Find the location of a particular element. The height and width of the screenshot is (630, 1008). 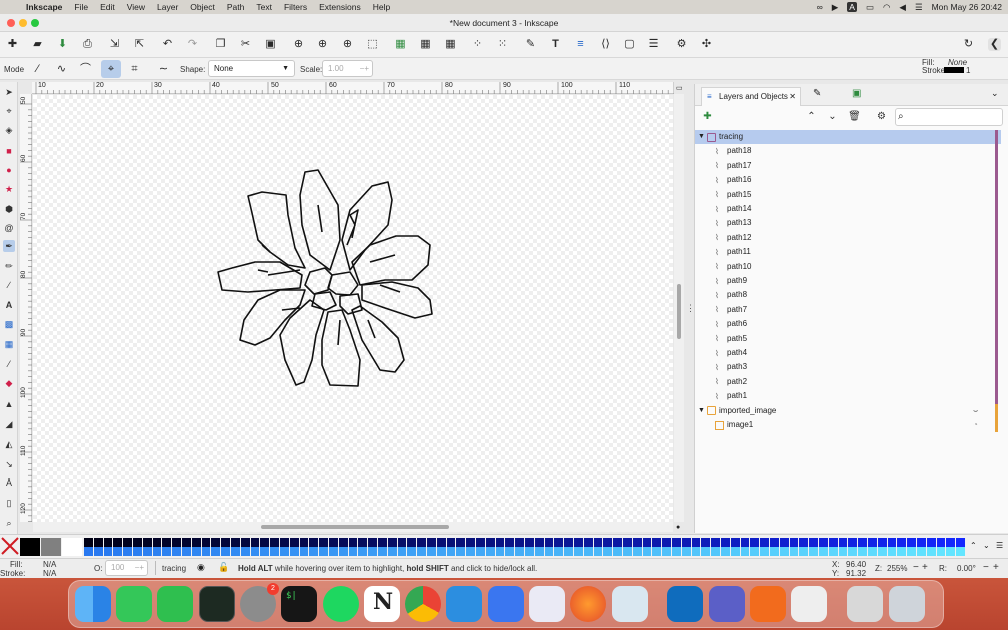

downloads-stack-icon is located at coordinates (865, 604).